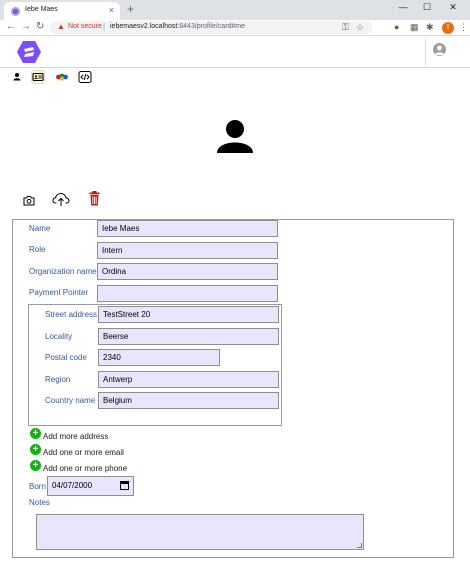  What do you see at coordinates (29, 52) in the screenshot?
I see `solid-logo-icon` at bounding box center [29, 52].